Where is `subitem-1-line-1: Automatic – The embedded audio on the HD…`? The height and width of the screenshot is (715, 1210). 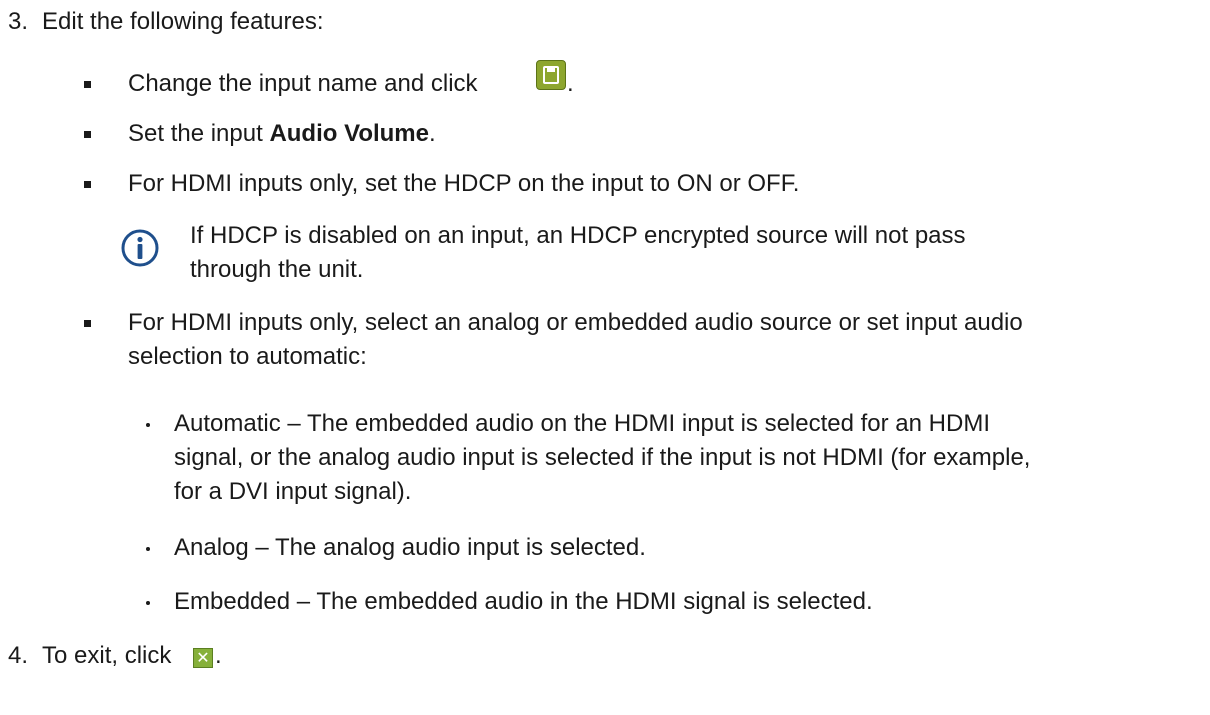 subitem-1-line-1: Automatic – The embedded audio on the HD… is located at coordinates (582, 423).